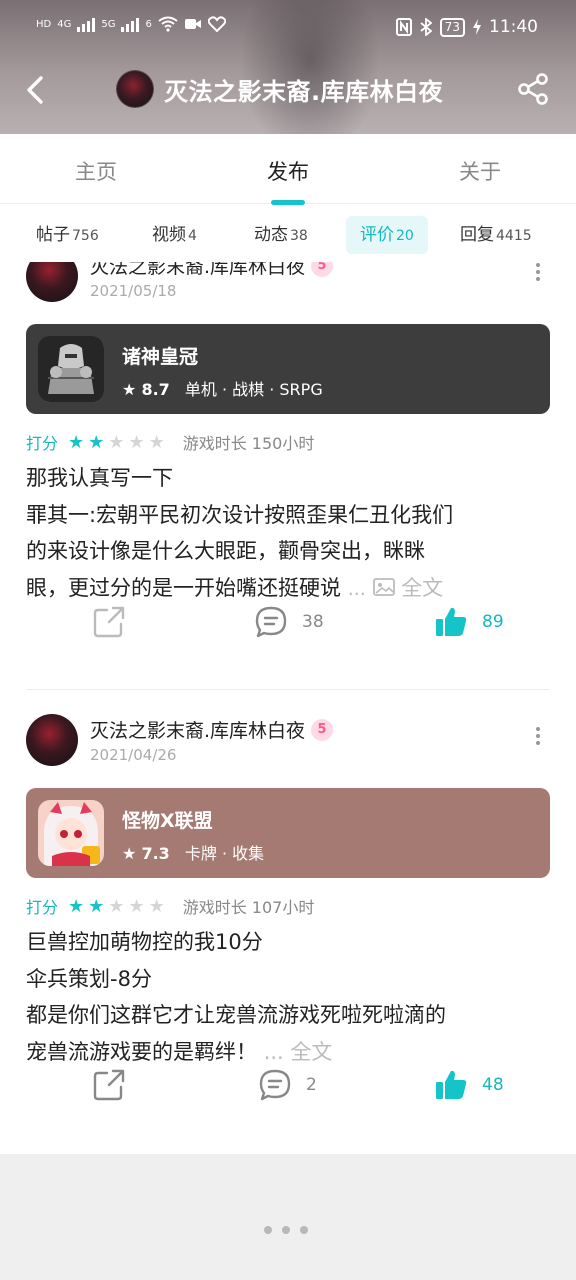  I want to click on anime-character-icon, so click(71, 833).